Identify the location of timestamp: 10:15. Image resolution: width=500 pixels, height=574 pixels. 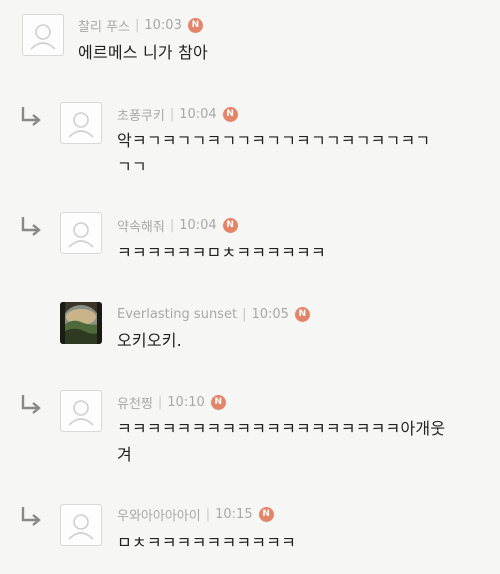
(234, 514).